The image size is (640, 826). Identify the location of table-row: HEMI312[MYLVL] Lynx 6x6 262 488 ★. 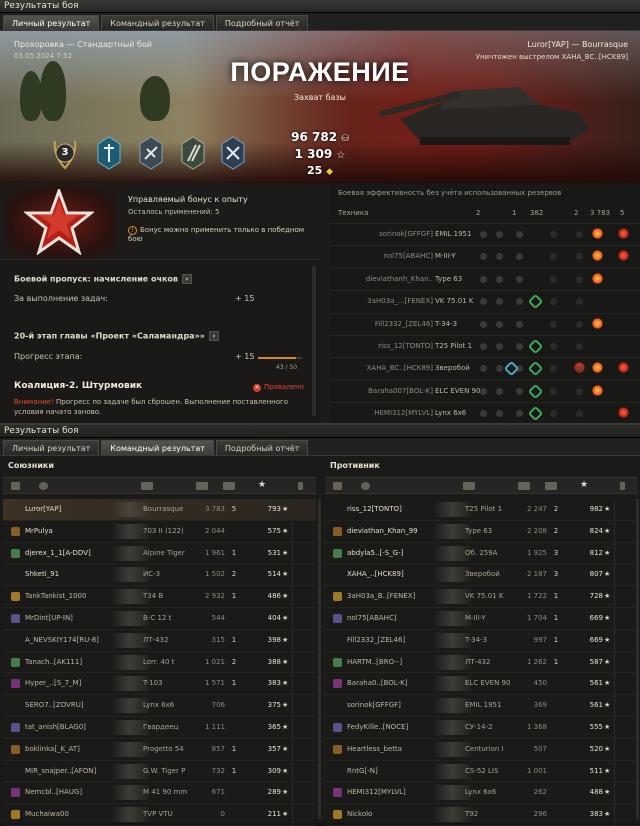
(481, 793).